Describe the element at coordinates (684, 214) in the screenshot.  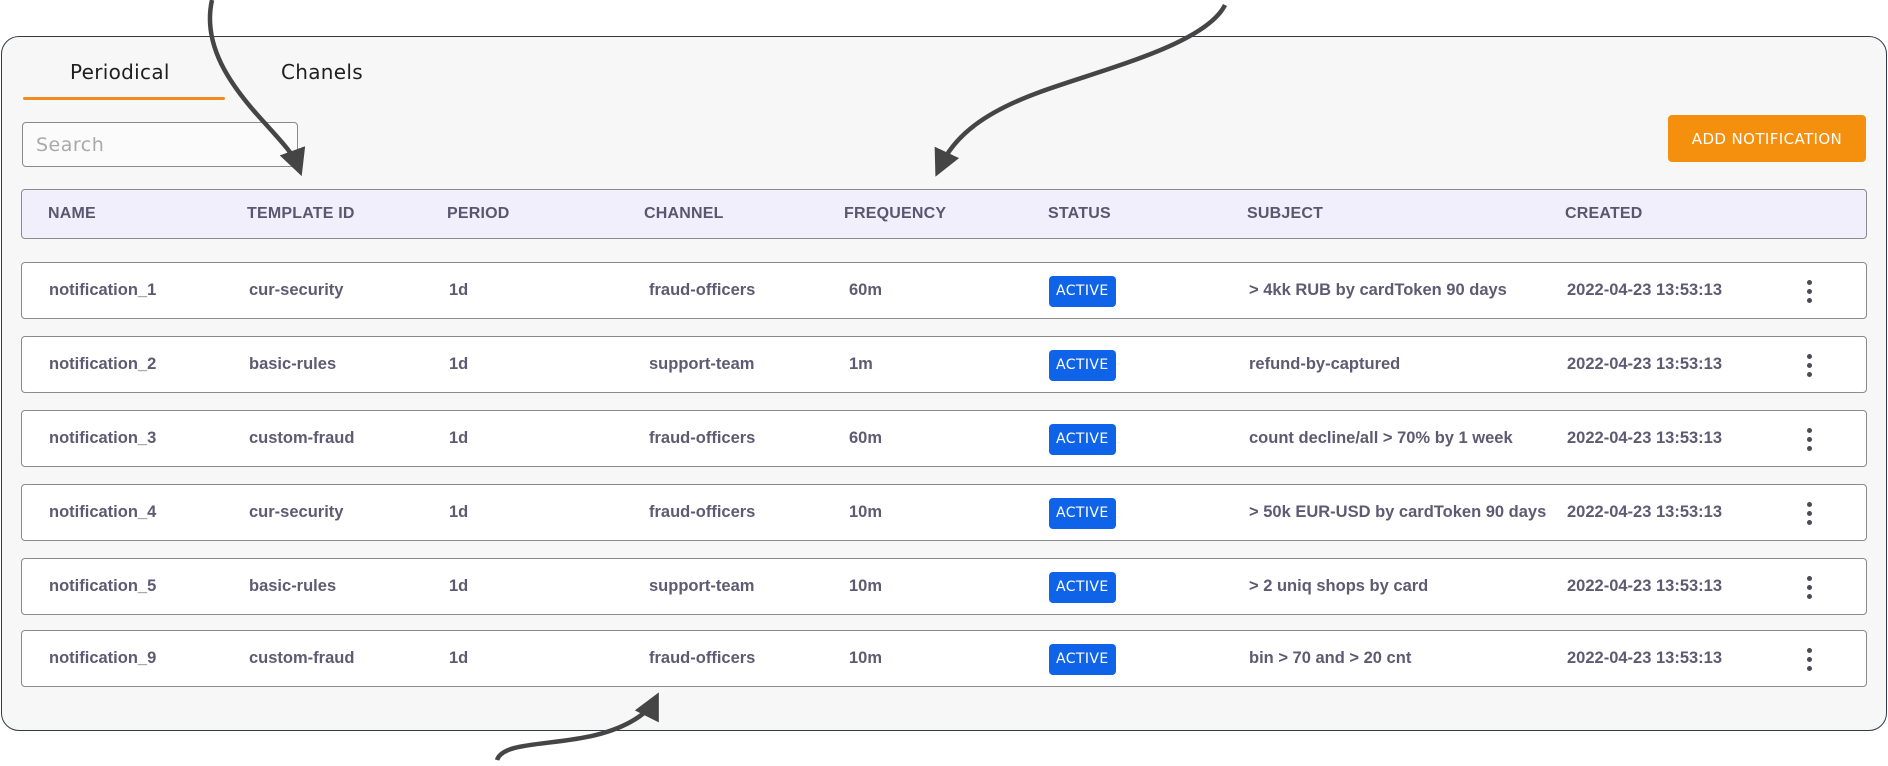
I see `column-header-channel: CHANNEL` at that location.